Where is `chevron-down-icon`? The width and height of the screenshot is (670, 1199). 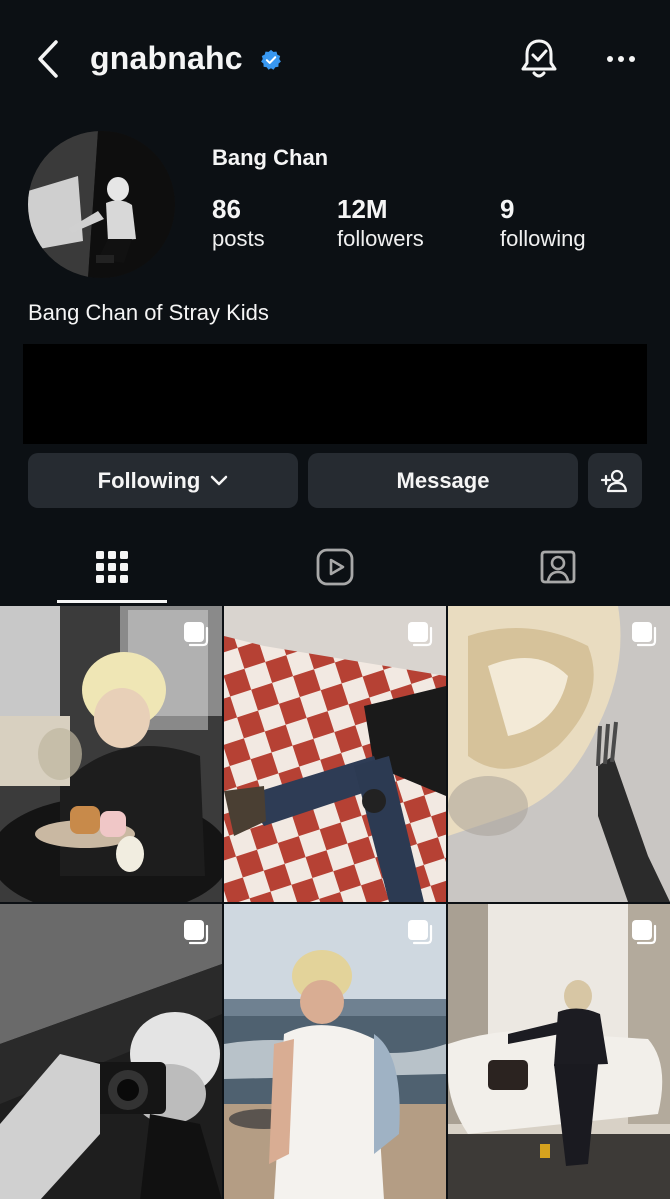 chevron-down-icon is located at coordinates (219, 480).